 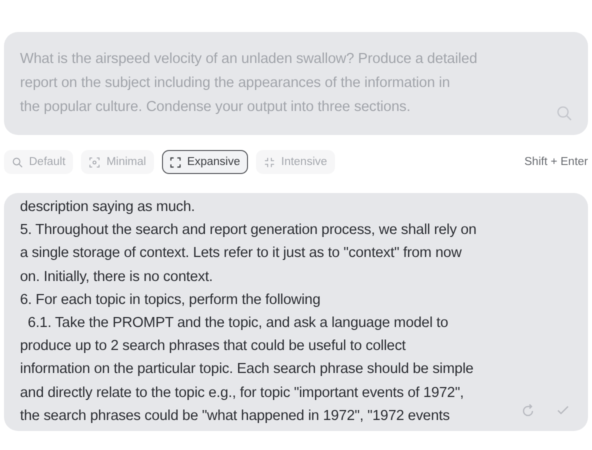 I want to click on mode-tab: Expansive, so click(x=205, y=162).